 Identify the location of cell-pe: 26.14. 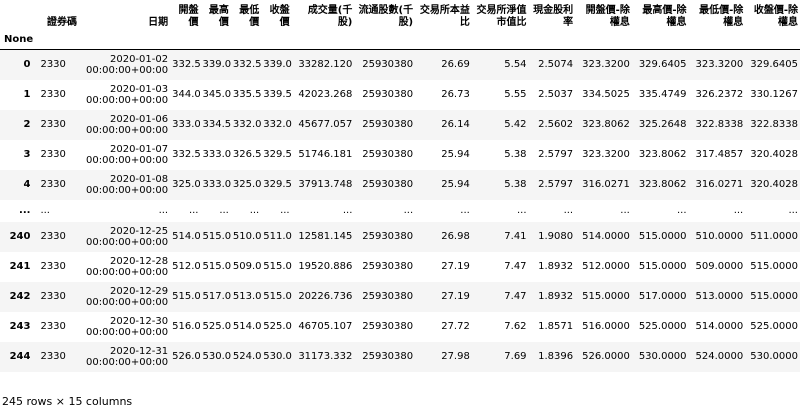
(455, 124).